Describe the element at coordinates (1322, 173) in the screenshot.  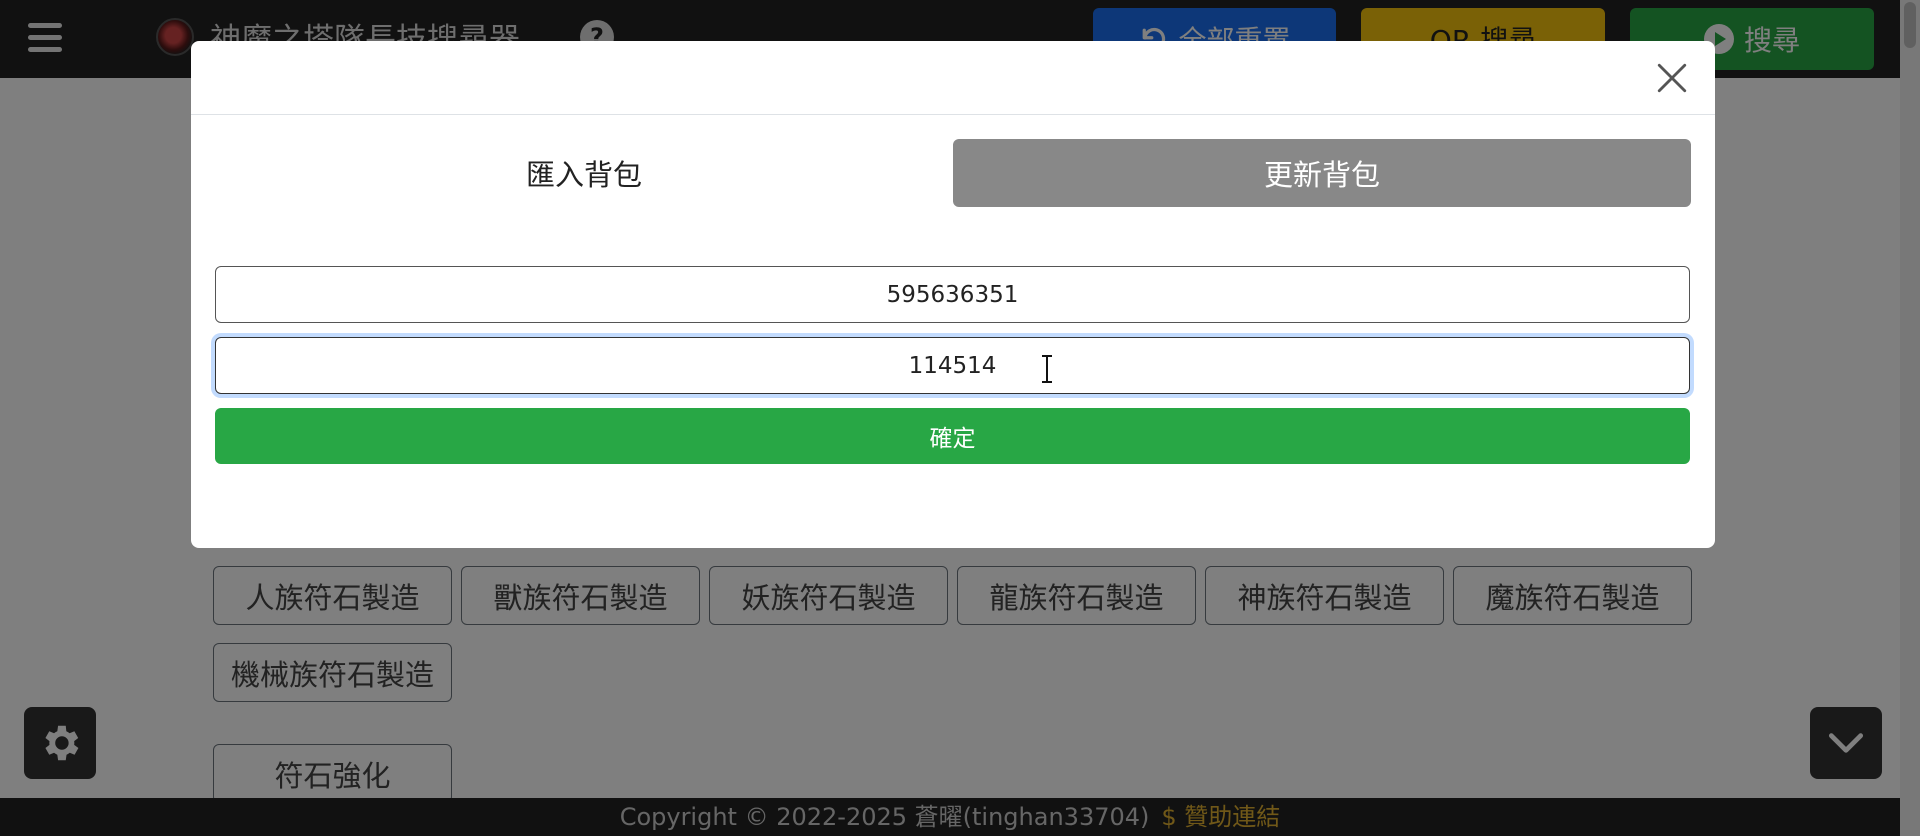
I see `tab-update-inventory: 更新背包` at that location.